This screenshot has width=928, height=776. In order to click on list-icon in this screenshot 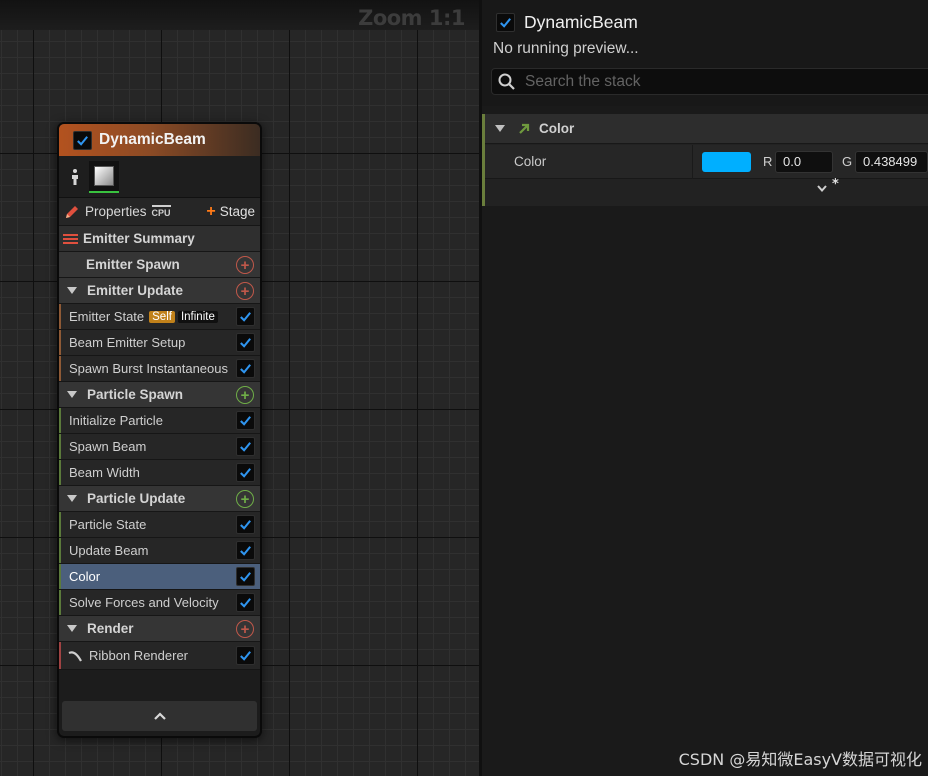, I will do `click(70, 238)`.